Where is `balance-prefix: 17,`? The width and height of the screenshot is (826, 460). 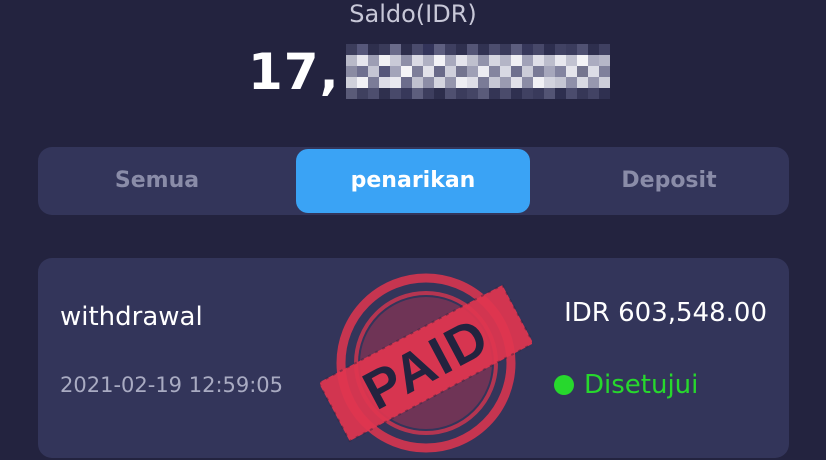
balance-prefix: 17, is located at coordinates (294, 72).